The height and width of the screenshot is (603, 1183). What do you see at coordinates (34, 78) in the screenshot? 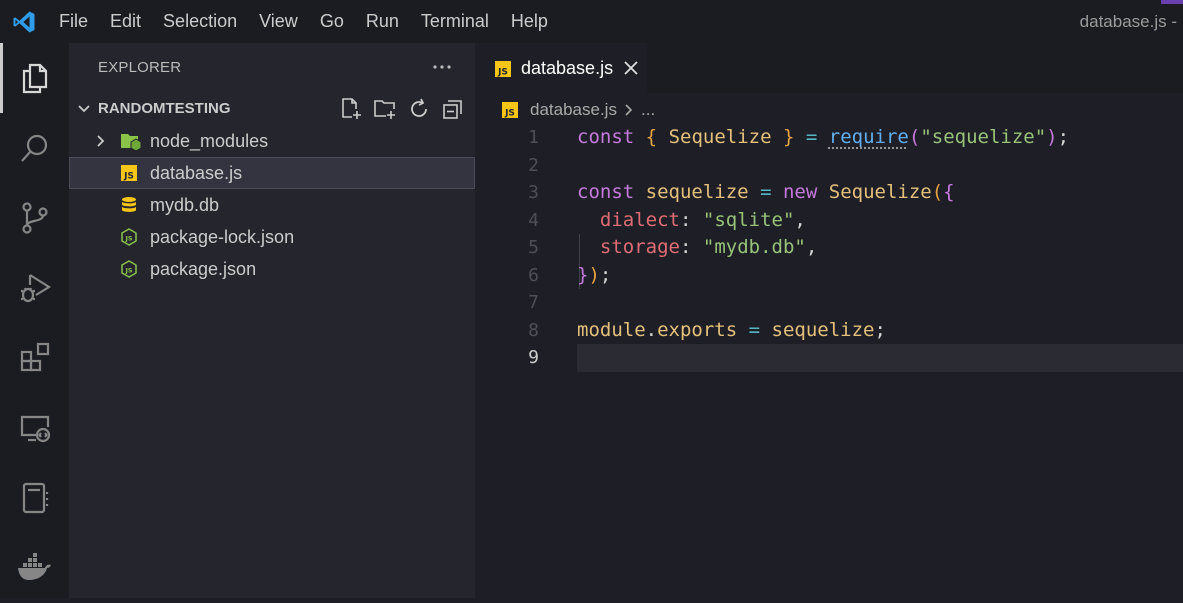
I see `explorer-icon` at bounding box center [34, 78].